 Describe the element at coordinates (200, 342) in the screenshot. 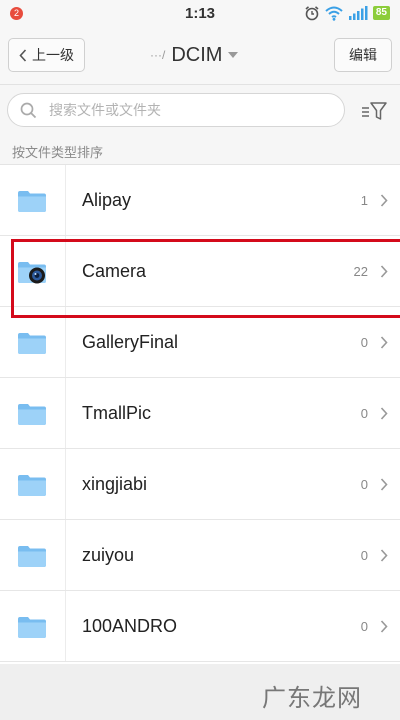

I see `list-item-galleryfinal: GalleryFinal 0` at that location.